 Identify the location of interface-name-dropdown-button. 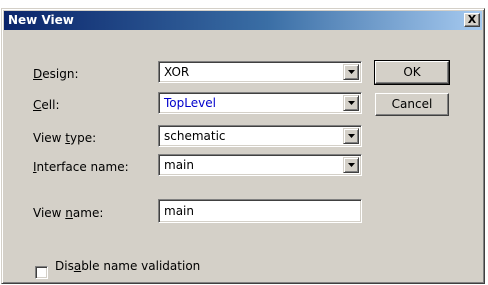
(351, 165).